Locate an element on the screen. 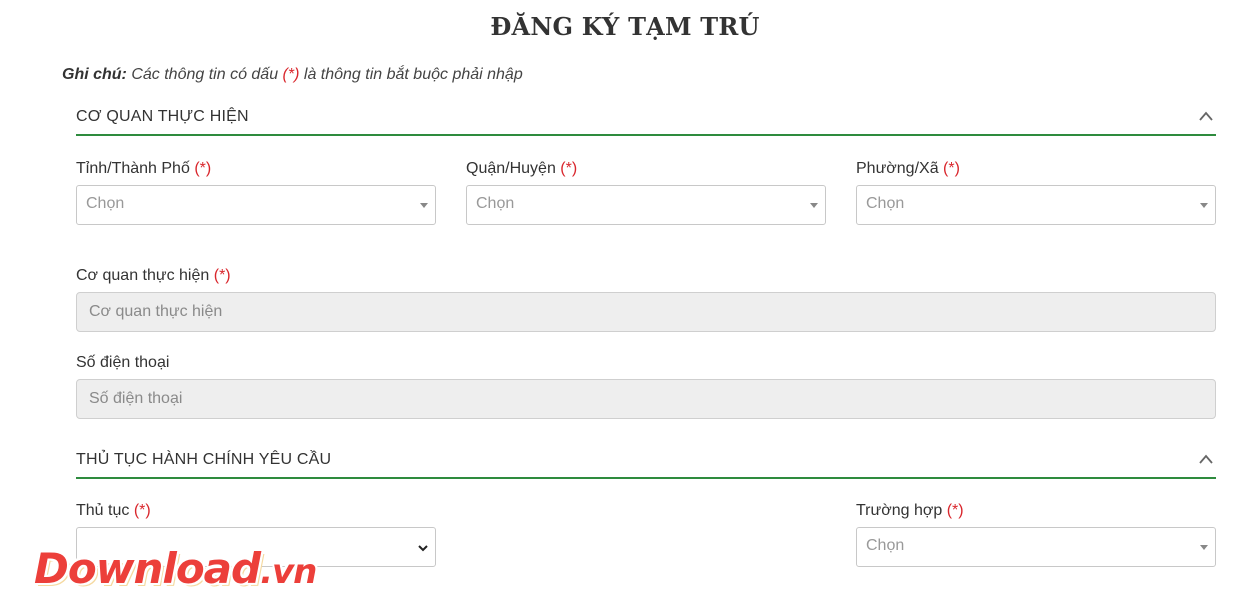 This screenshot has height=610, width=1250. chevron-down-icon is located at coordinates (423, 548).